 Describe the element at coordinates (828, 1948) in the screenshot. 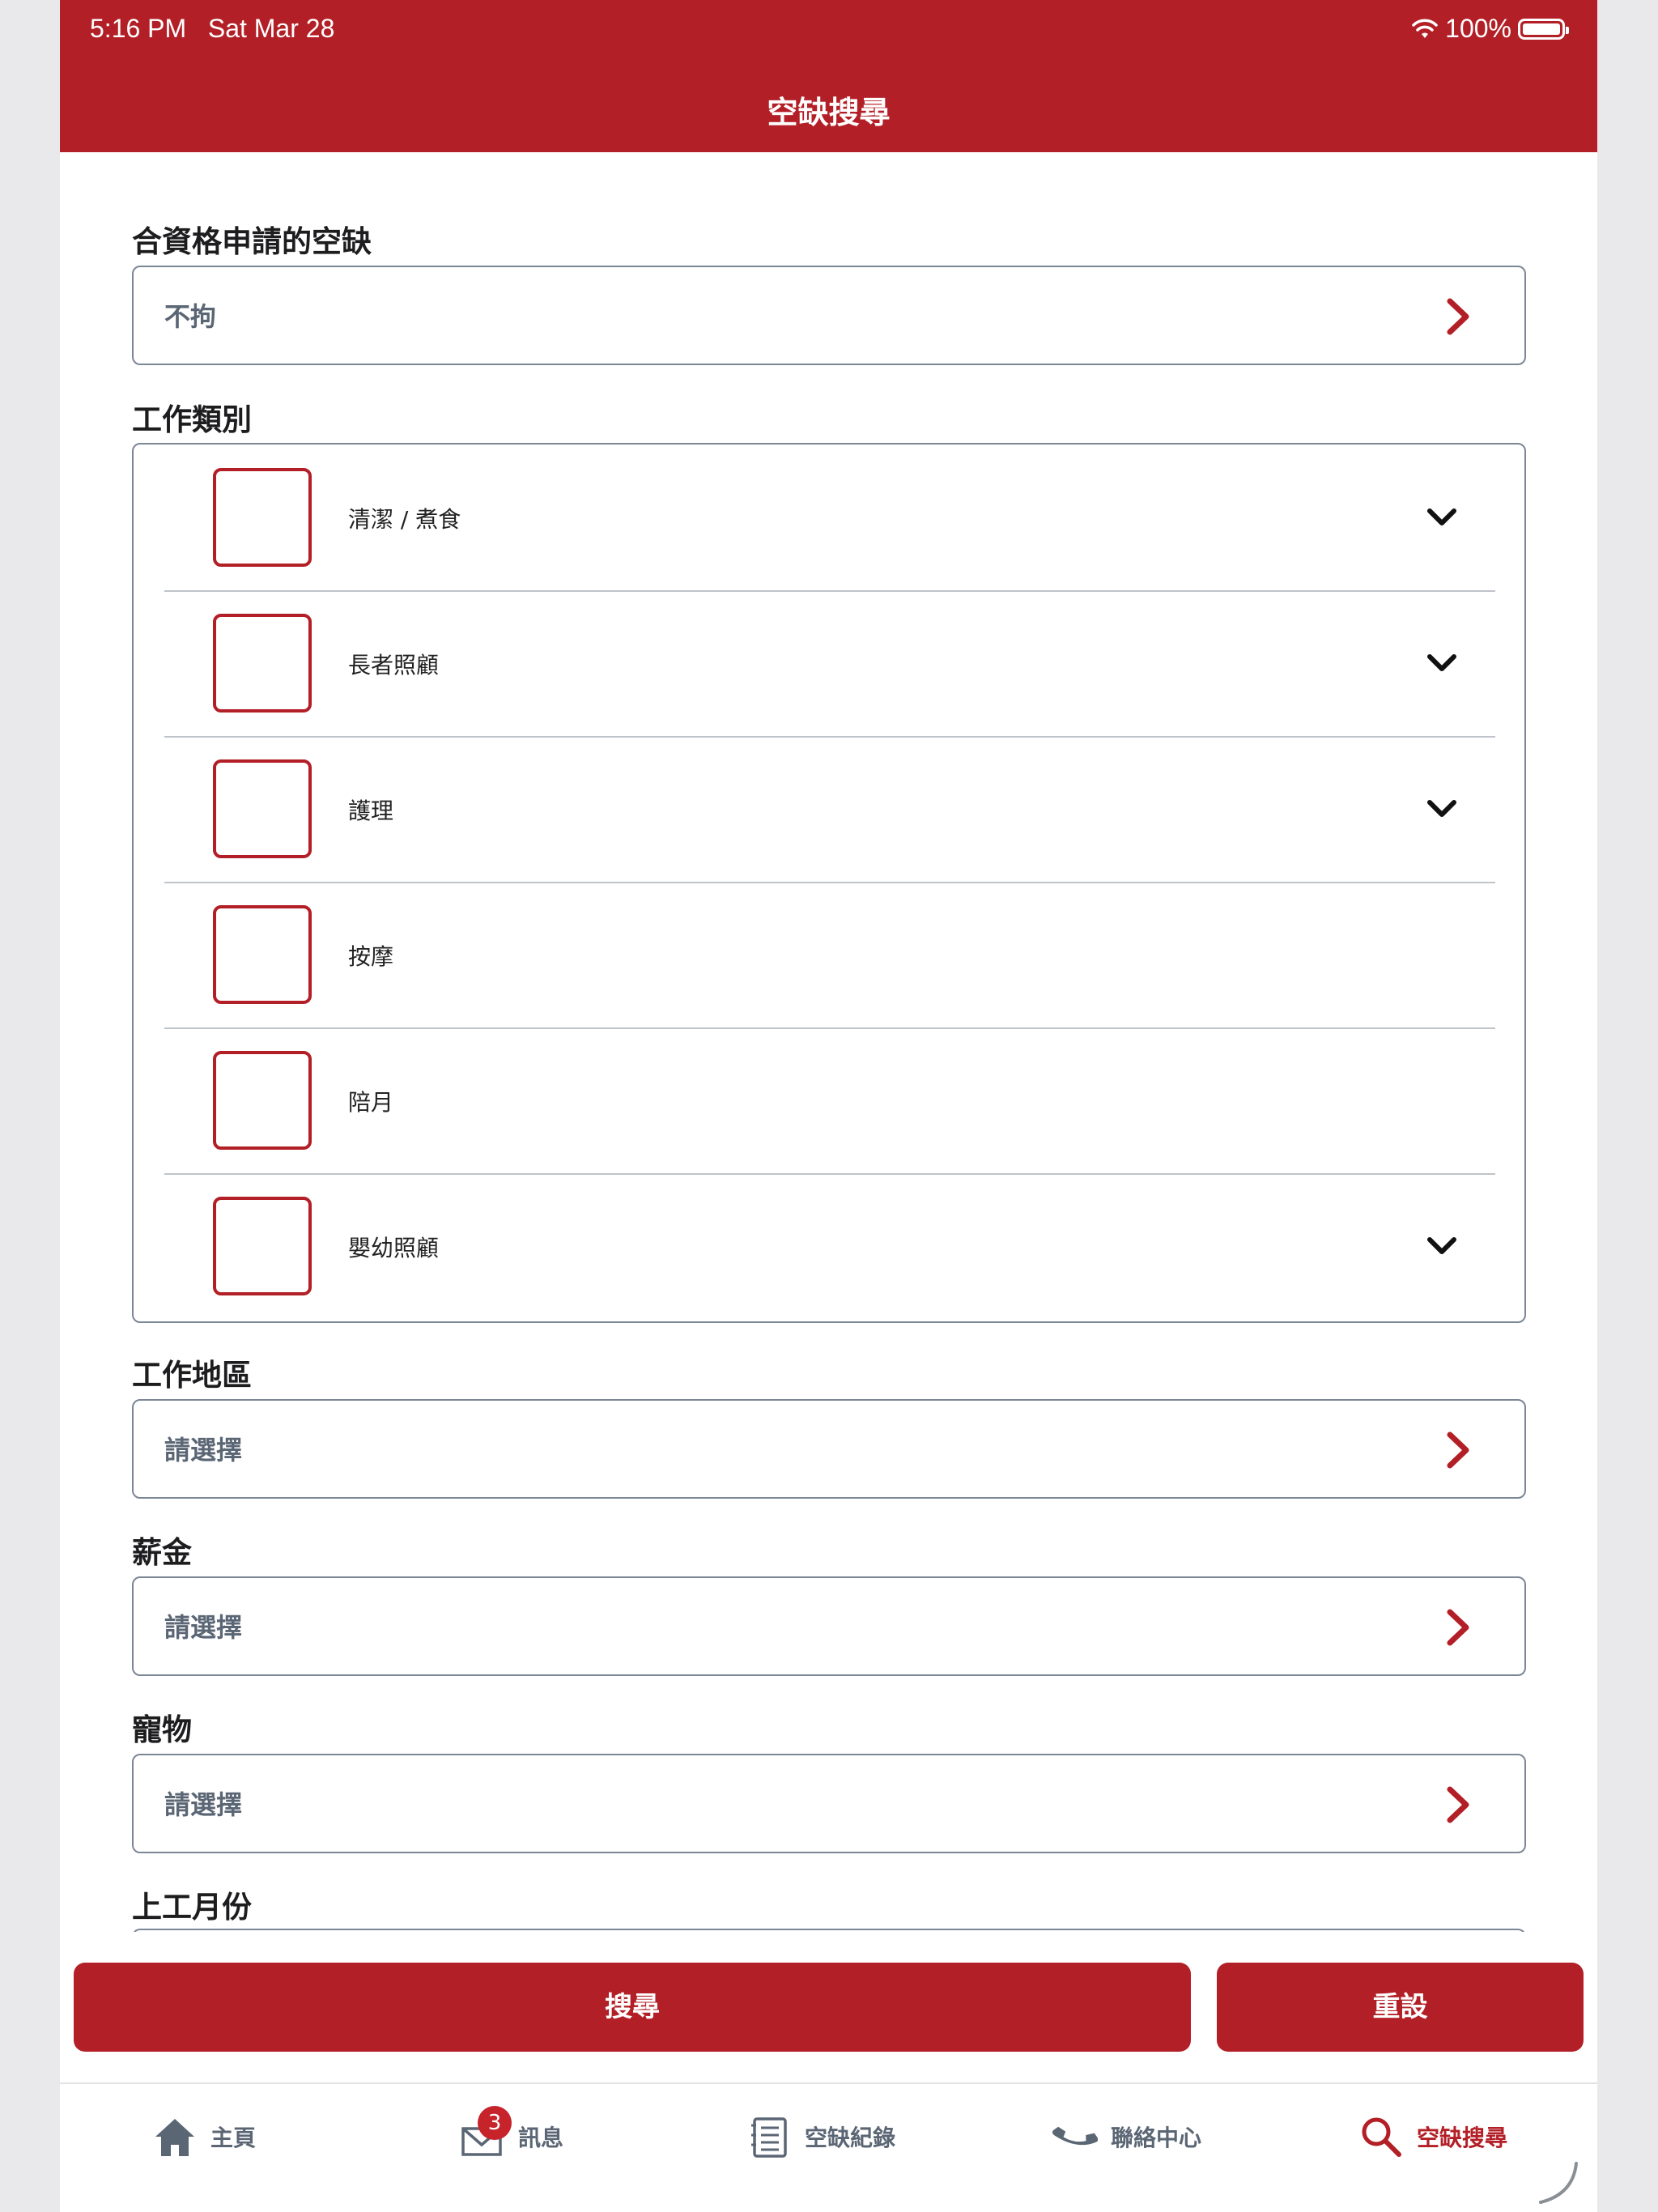

I see `scroll-clip` at that location.